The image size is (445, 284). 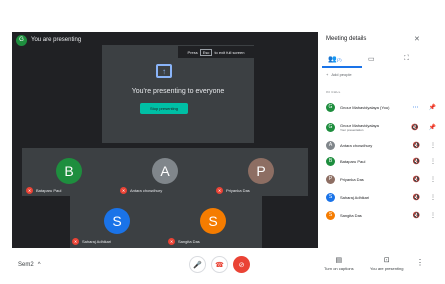 I want to click on participant-row: A Antara chowdhury 🔇 ⋮, so click(x=381, y=145).